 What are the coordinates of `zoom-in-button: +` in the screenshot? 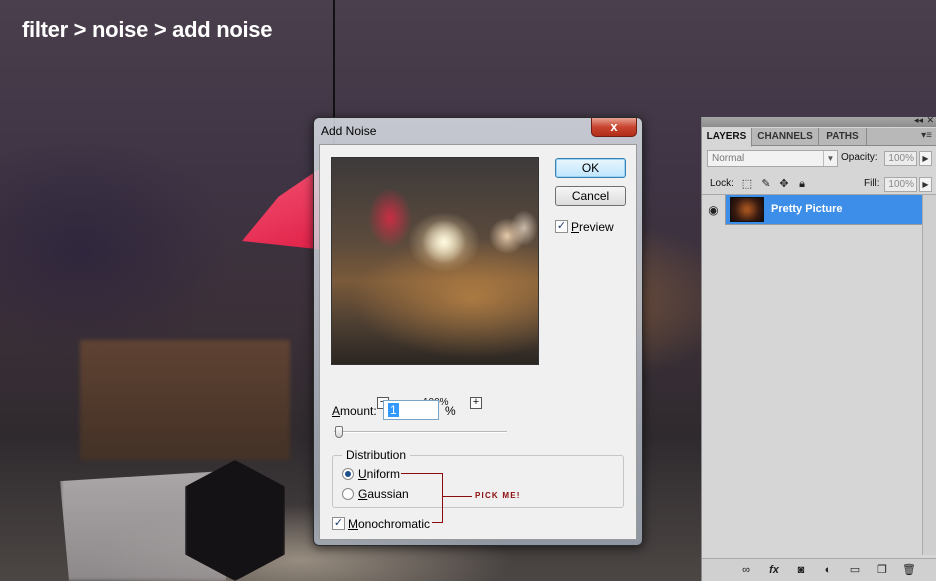 It's located at (476, 403).